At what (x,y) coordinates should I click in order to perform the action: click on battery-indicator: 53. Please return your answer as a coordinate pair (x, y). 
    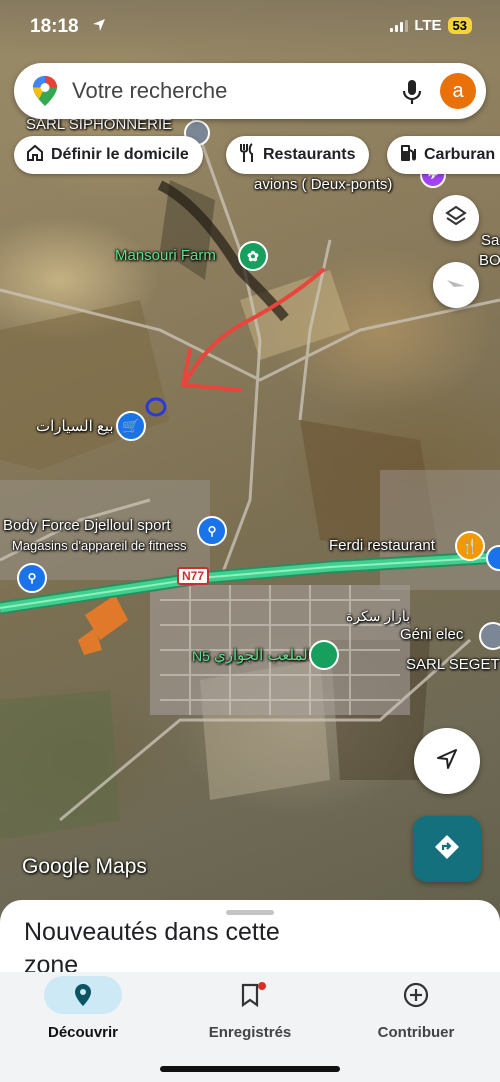
    Looking at the image, I should click on (459, 25).